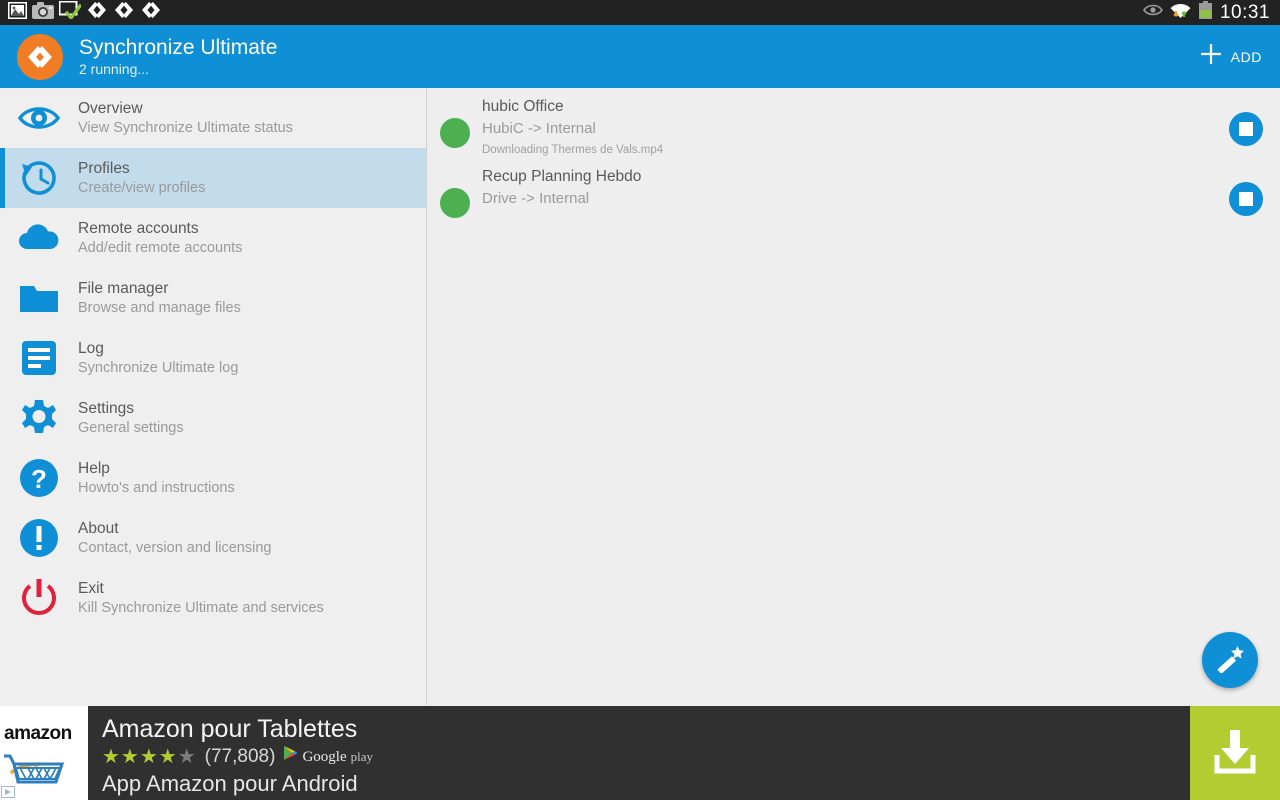  I want to click on status-bar-notification-icons, so click(81, 12).